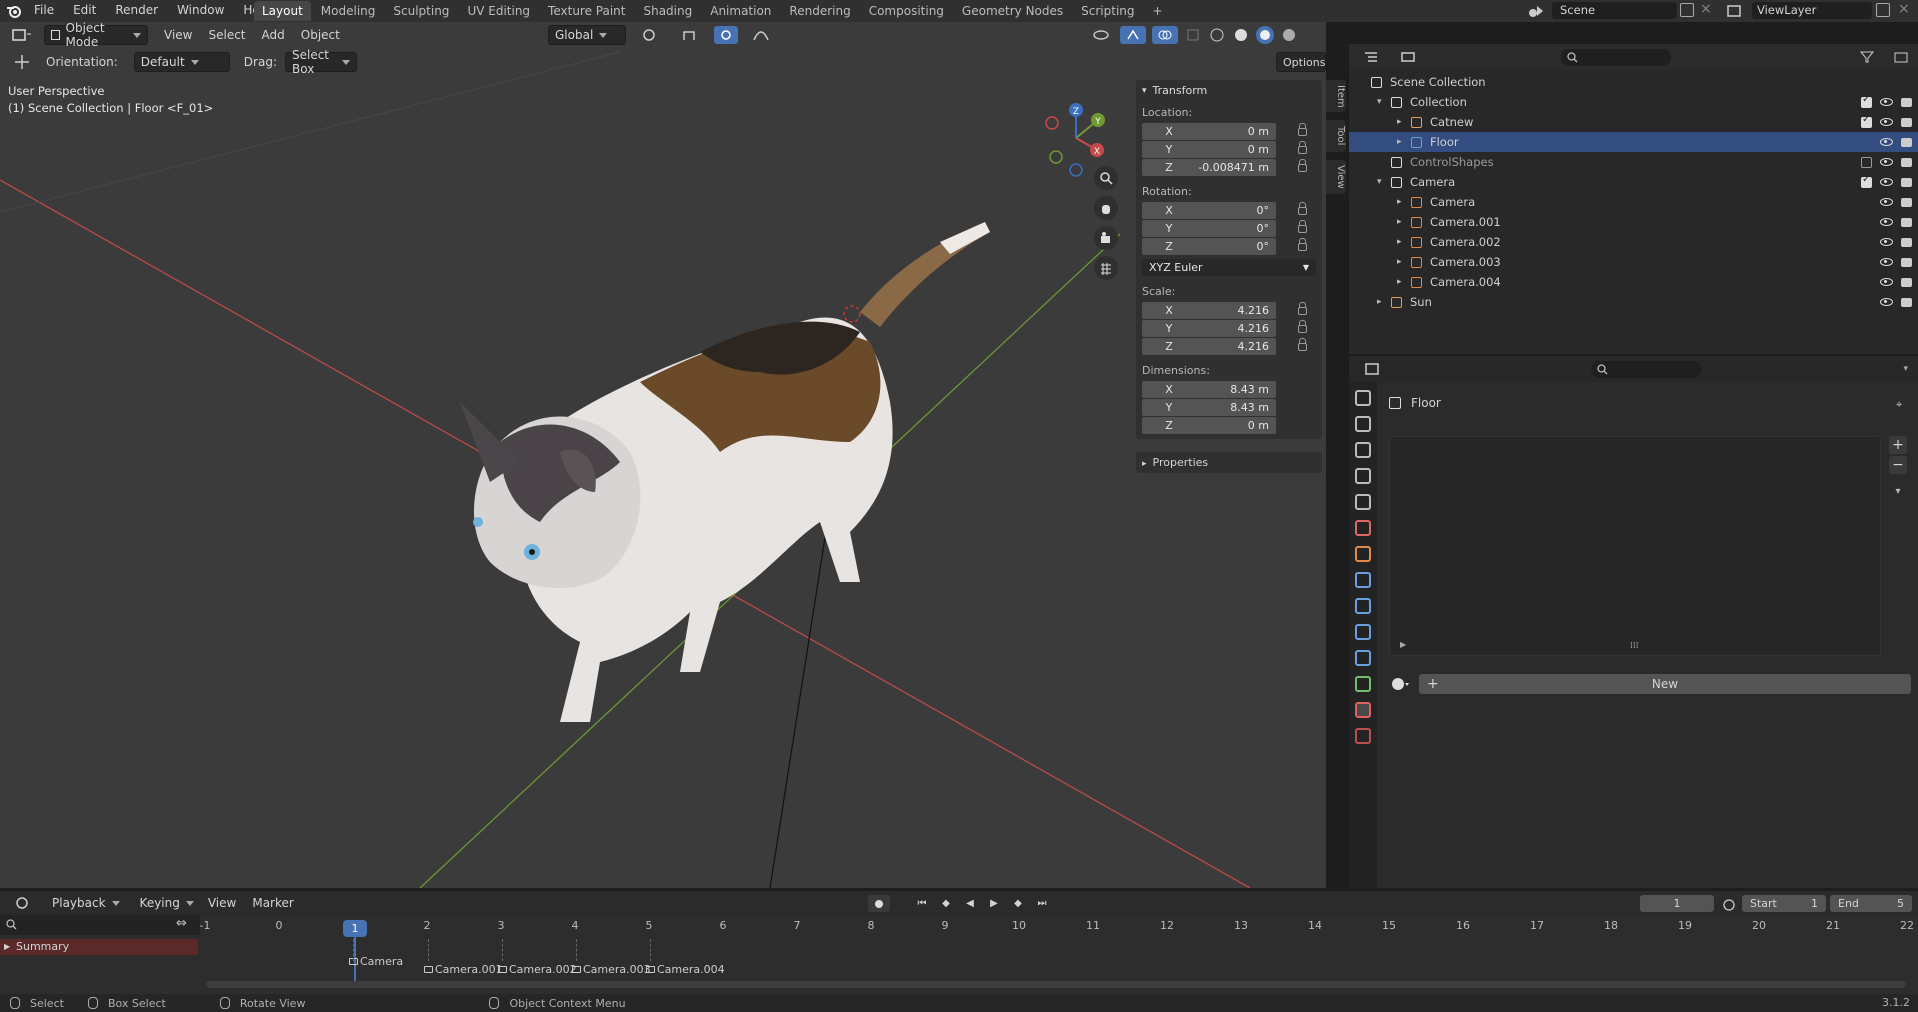 The height and width of the screenshot is (1012, 1918). I want to click on dimensions-x-field: X 8.43 m, so click(1209, 389).